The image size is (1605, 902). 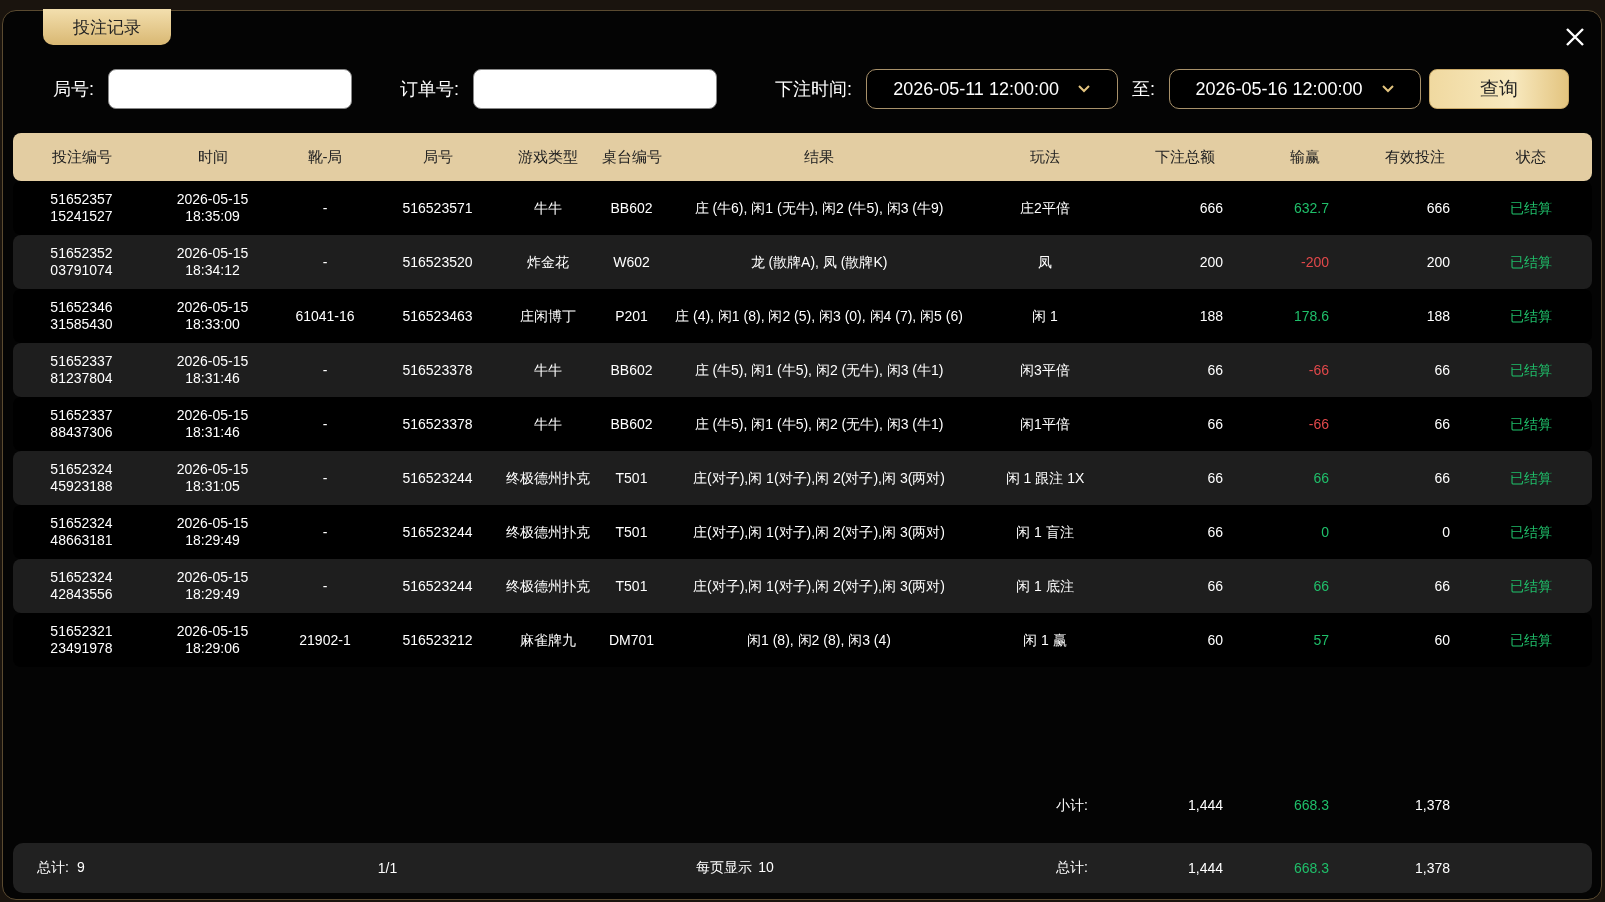 What do you see at coordinates (631, 640) in the screenshot?
I see `table-cell-text: DM701` at bounding box center [631, 640].